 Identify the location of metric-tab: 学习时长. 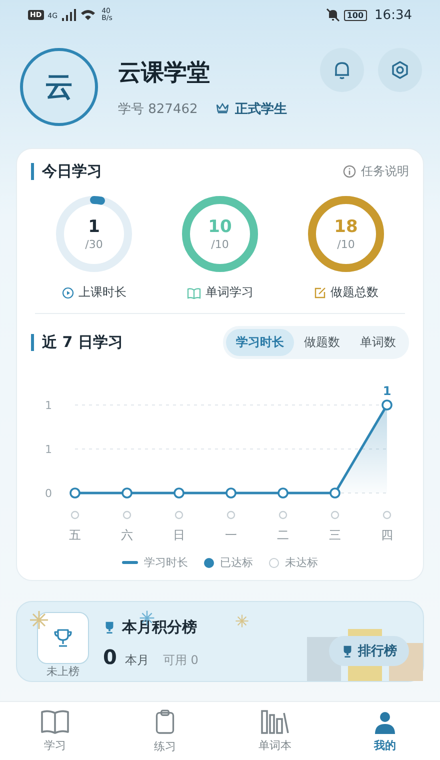
(260, 342).